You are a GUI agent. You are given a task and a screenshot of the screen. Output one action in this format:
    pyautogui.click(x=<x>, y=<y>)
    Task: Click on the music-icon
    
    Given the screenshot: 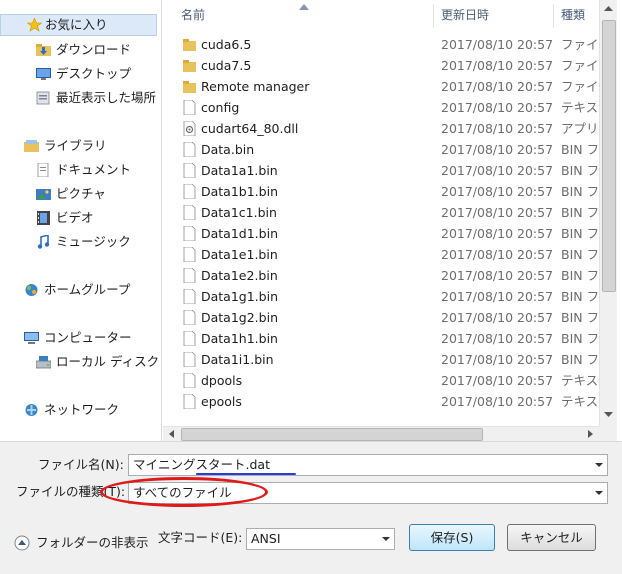 What is the action you would take?
    pyautogui.click(x=43, y=242)
    